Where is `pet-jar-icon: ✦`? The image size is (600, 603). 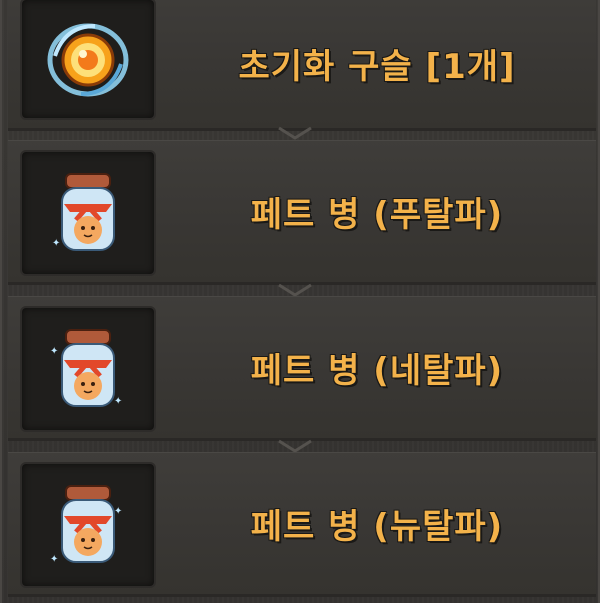 pet-jar-icon: ✦ is located at coordinates (83, 212).